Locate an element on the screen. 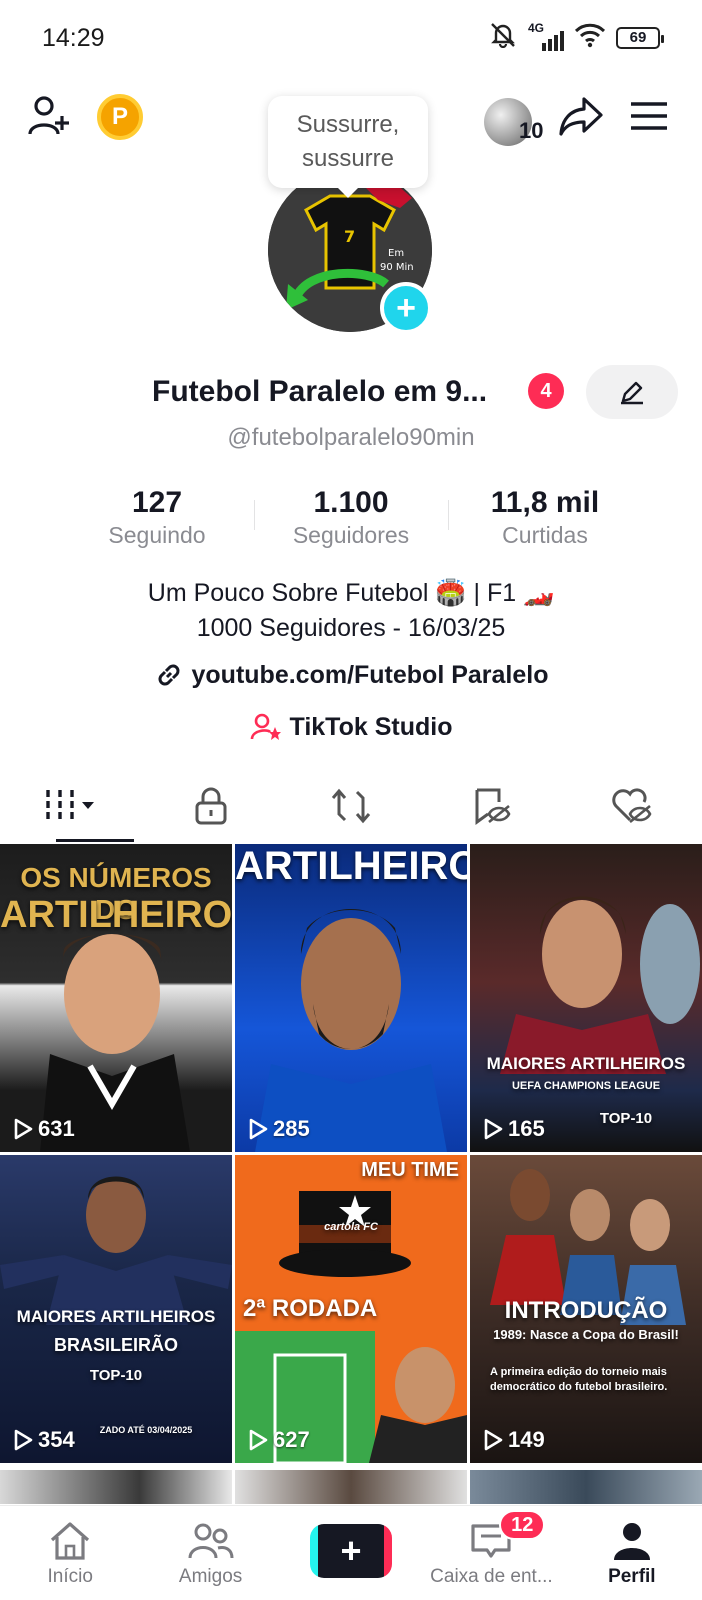  tab-private is located at coordinates (210, 806).